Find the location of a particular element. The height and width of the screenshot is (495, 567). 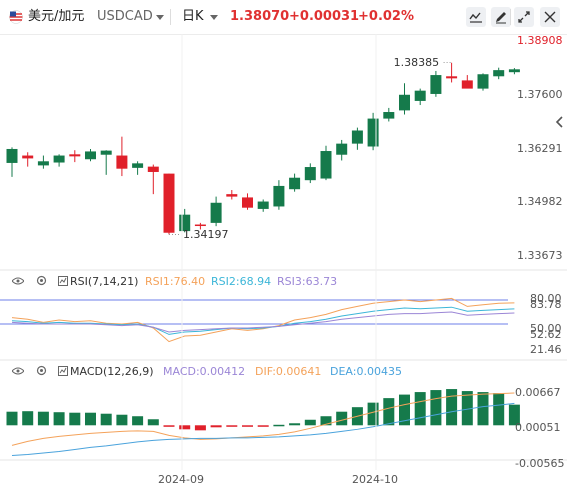

fullscreen-icon is located at coordinates (524, 17).